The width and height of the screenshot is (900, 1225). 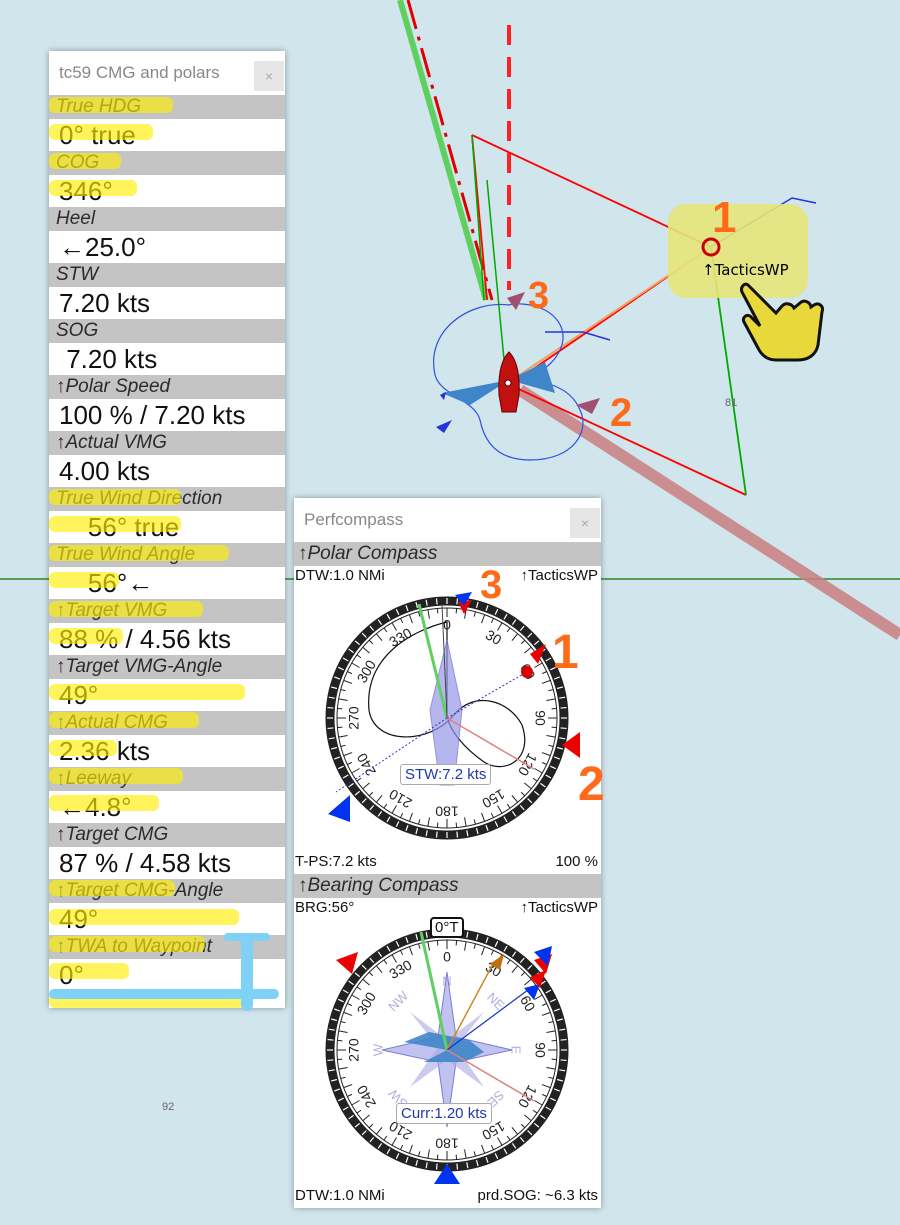 I want to click on row-value-target-vmg: 88 % / 4.56 kts, so click(x=167, y=639).